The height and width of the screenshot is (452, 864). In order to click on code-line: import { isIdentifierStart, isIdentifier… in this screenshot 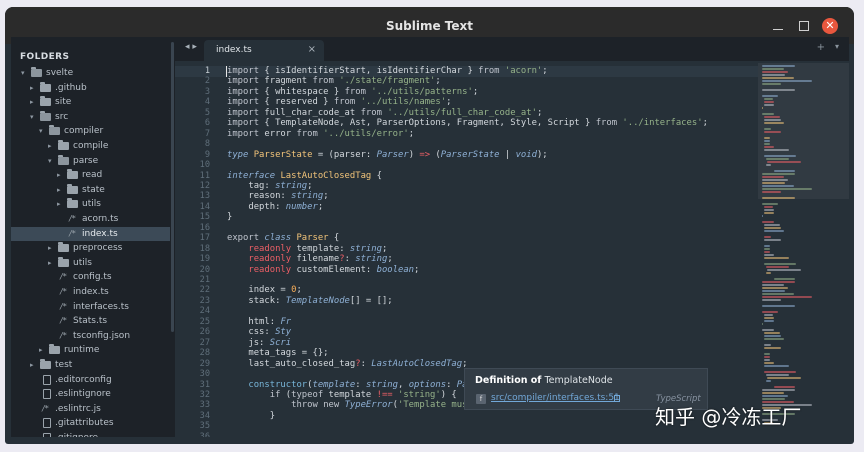, I will do `click(387, 71)`.